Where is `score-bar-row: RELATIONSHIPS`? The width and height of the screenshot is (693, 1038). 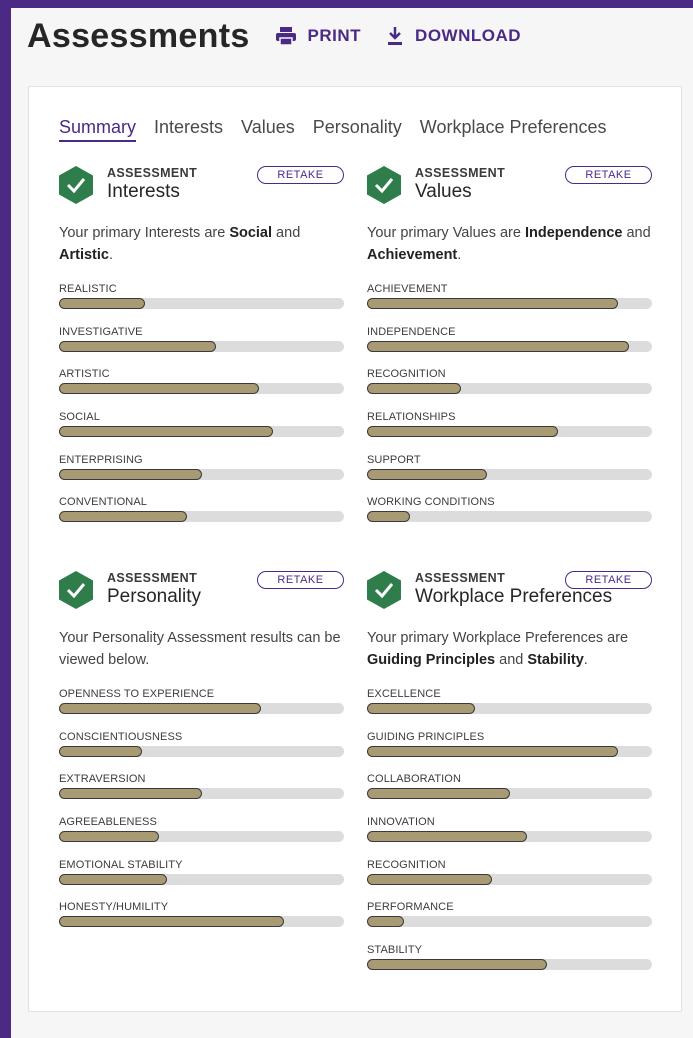
score-bar-row: RELATIONSHIPS is located at coordinates (509, 431).